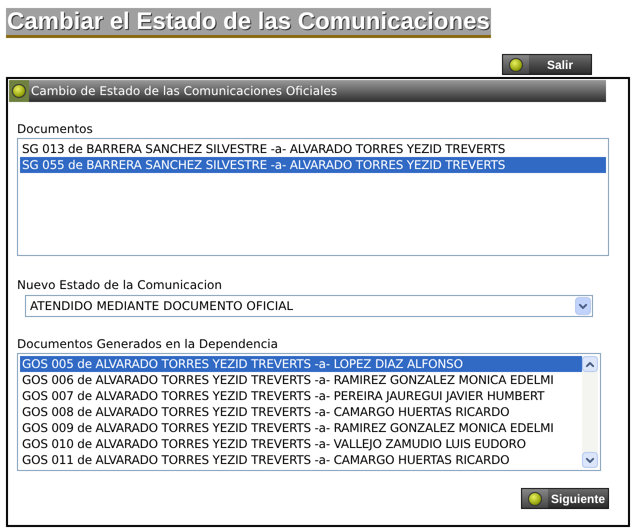 The image size is (636, 531). Describe the element at coordinates (301, 380) in the screenshot. I see `list-item: GOS 006 de ALVARADO TORRES YEZID TREVERTS -a- RAMIREZ GONZALEZ MONICA EDELMI` at that location.